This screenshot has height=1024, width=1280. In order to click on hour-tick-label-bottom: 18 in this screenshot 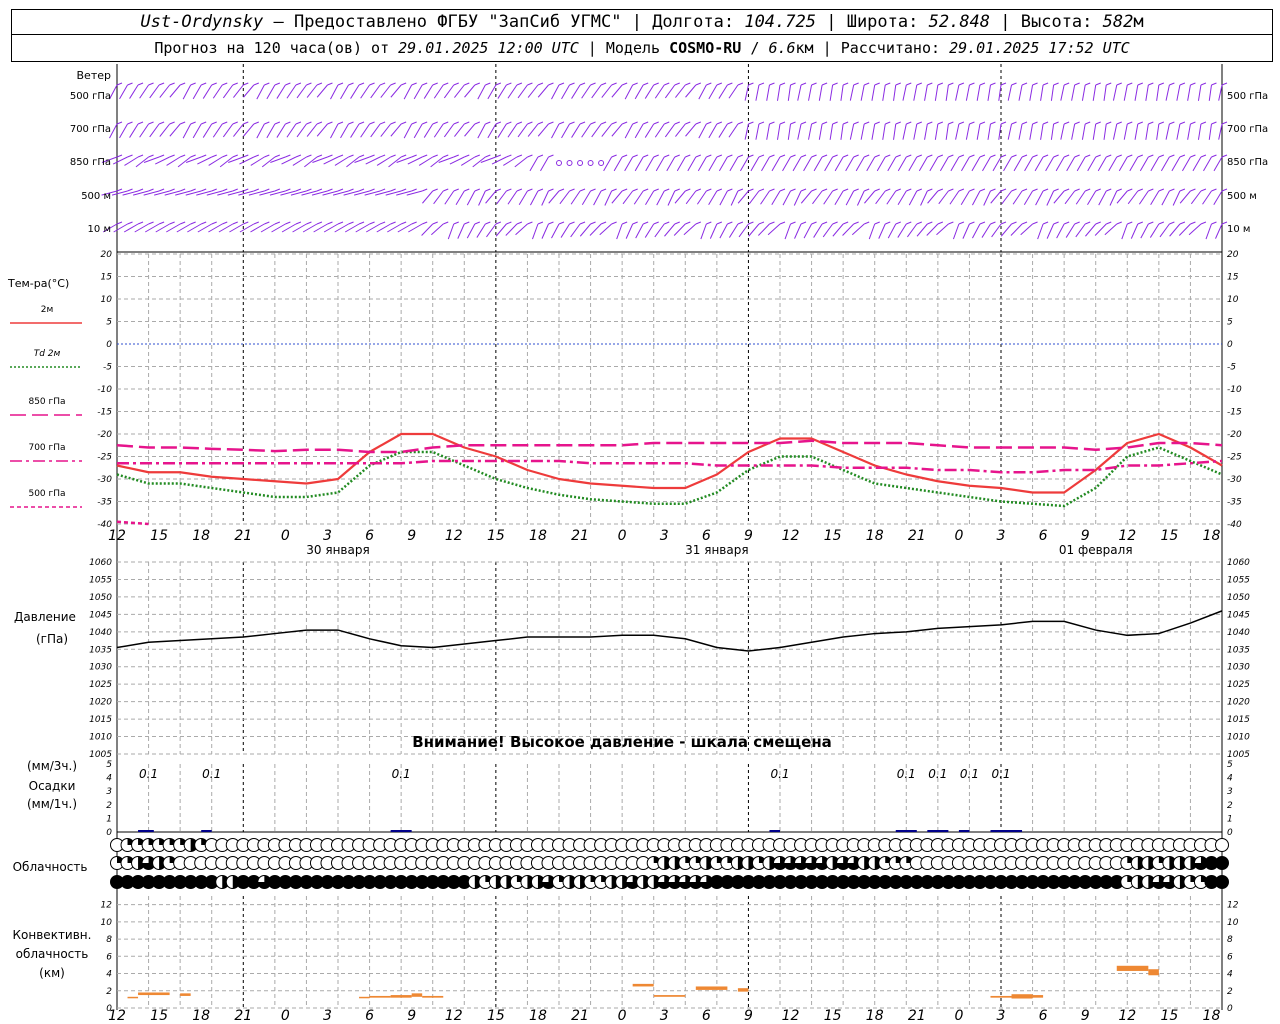, I will do `click(875, 1016)`.